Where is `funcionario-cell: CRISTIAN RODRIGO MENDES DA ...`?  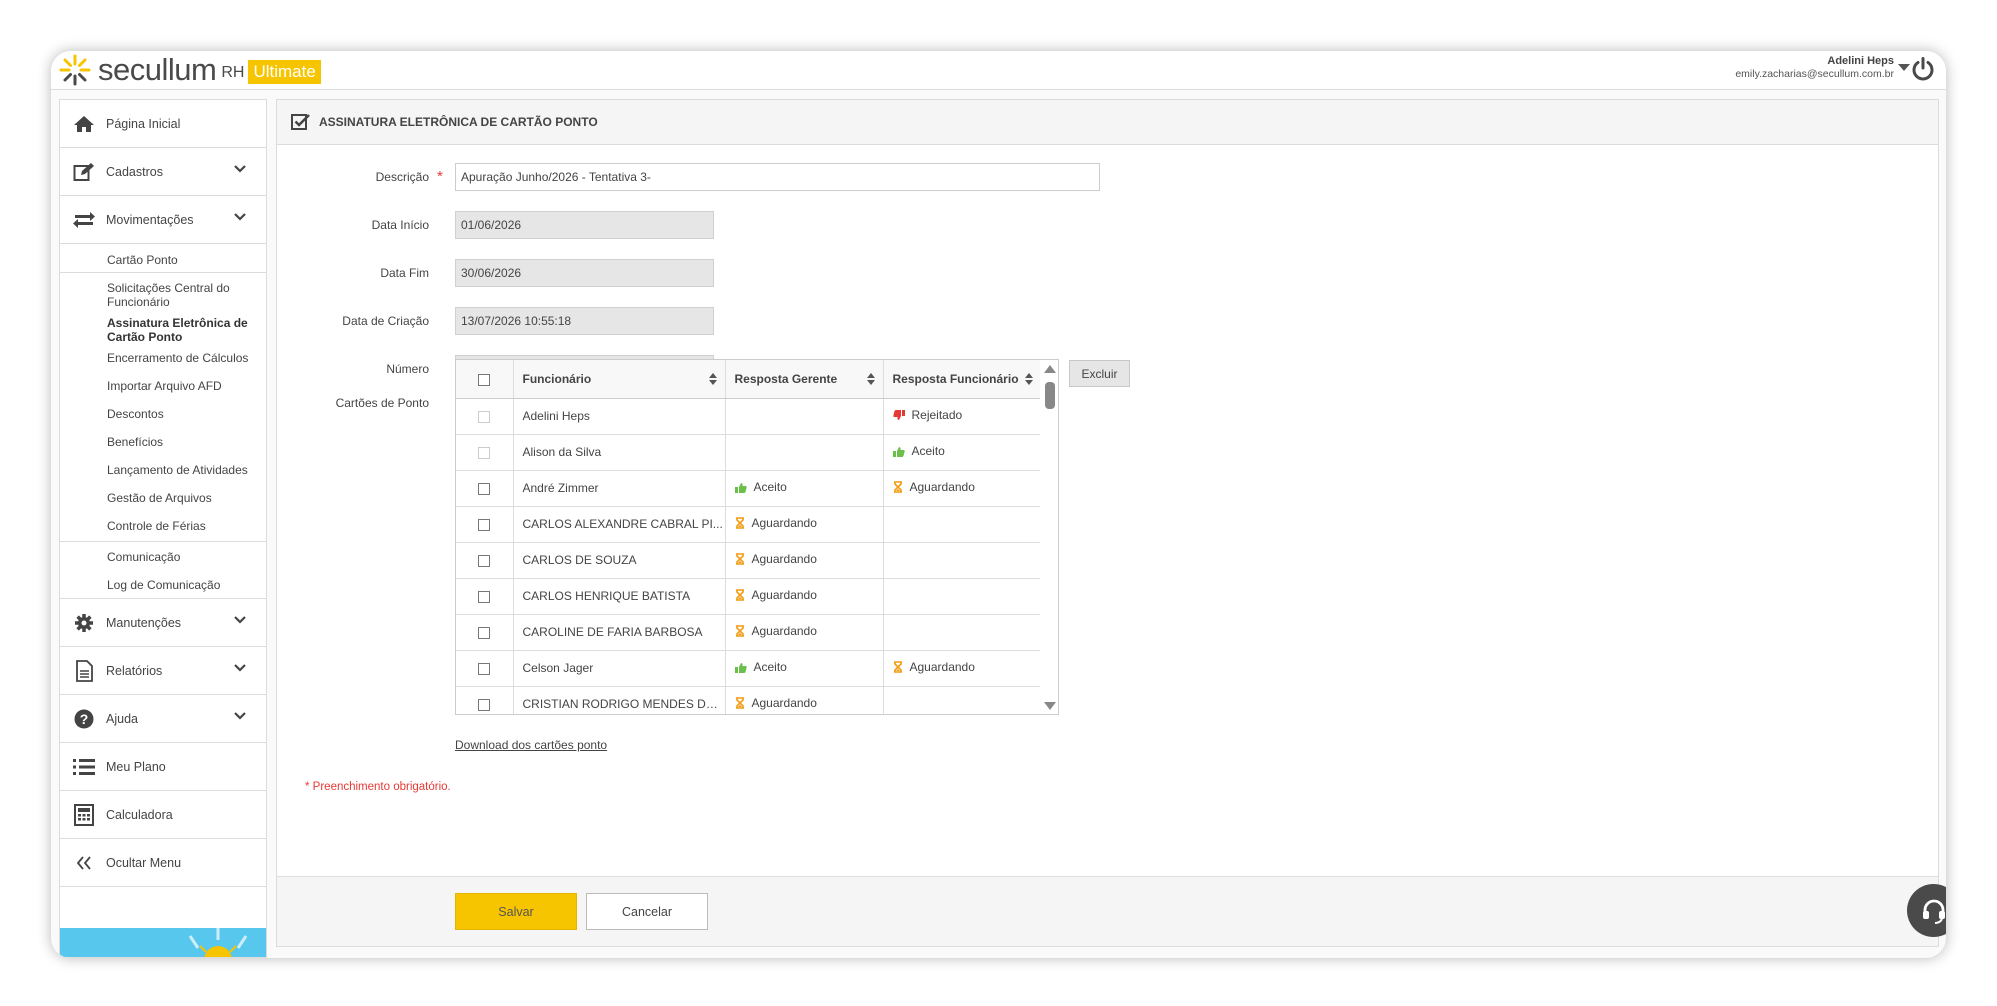 funcionario-cell: CRISTIAN RODRIGO MENDES DA ... is located at coordinates (619, 700).